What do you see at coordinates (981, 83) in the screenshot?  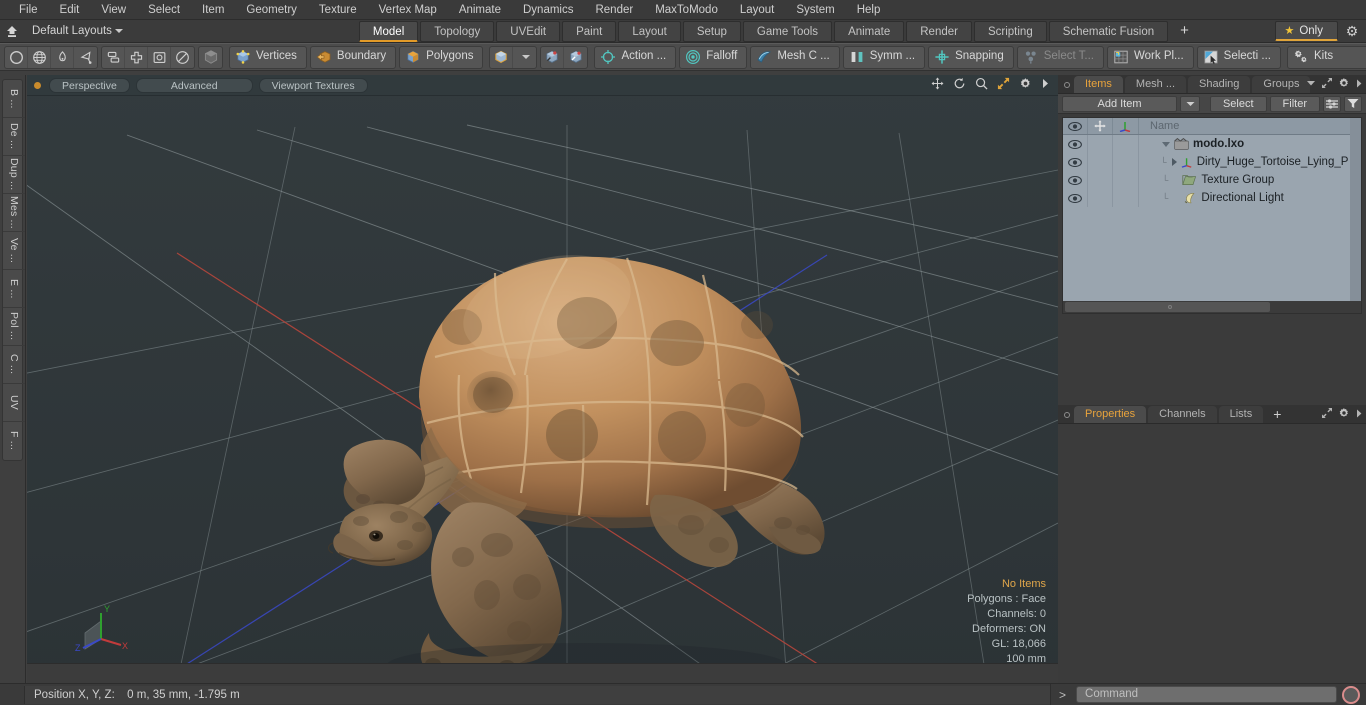 I see `zoom-icon` at bounding box center [981, 83].